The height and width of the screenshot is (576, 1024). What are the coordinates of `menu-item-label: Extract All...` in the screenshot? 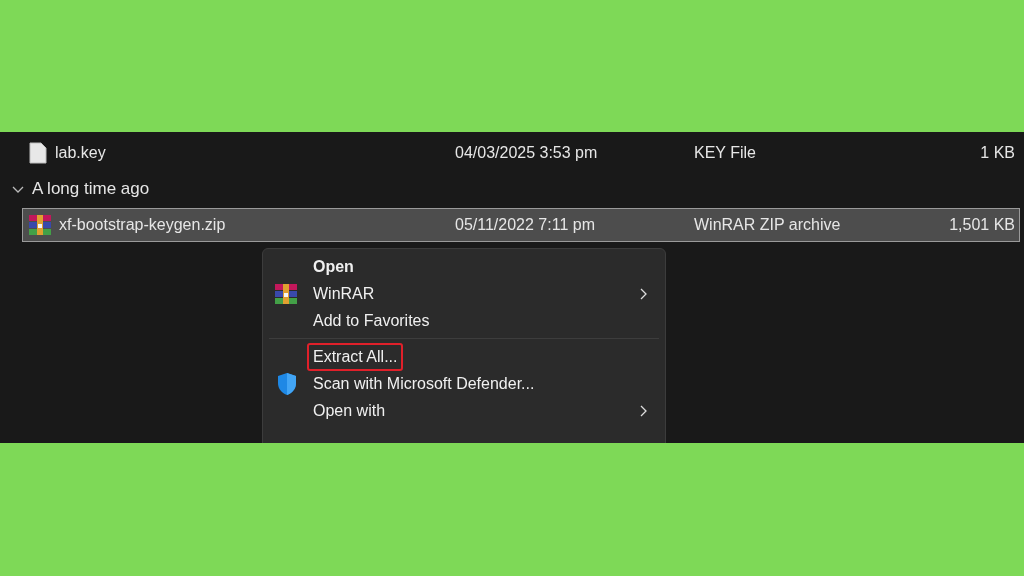 It's located at (355, 356).